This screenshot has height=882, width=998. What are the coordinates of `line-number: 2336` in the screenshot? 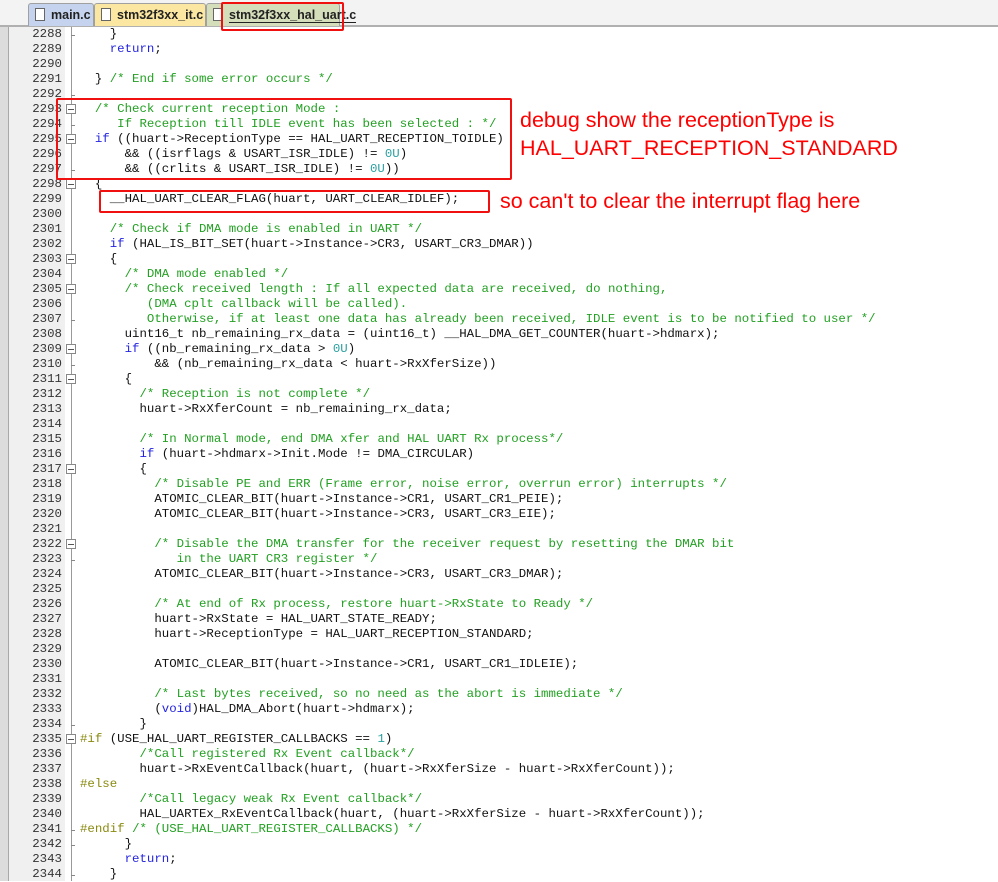 It's located at (47, 754).